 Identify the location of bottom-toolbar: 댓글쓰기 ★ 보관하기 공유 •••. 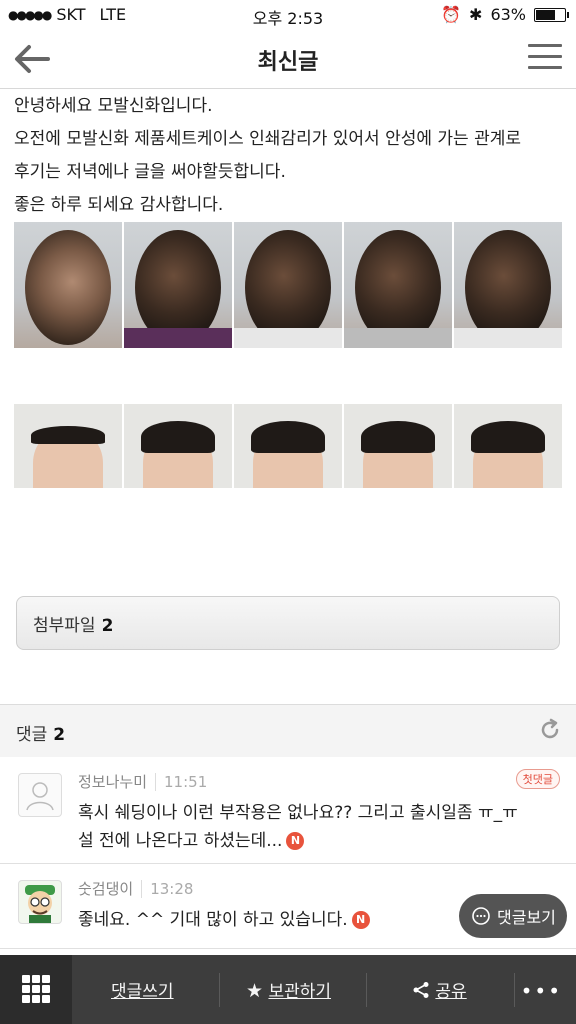
(288, 989).